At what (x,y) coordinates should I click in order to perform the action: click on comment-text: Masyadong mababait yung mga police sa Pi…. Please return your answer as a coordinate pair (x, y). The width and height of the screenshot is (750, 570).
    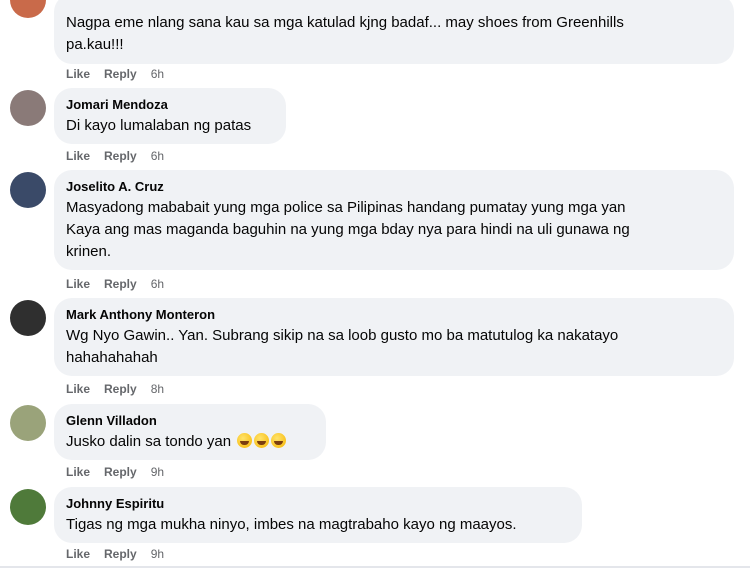
    Looking at the image, I should click on (348, 229).